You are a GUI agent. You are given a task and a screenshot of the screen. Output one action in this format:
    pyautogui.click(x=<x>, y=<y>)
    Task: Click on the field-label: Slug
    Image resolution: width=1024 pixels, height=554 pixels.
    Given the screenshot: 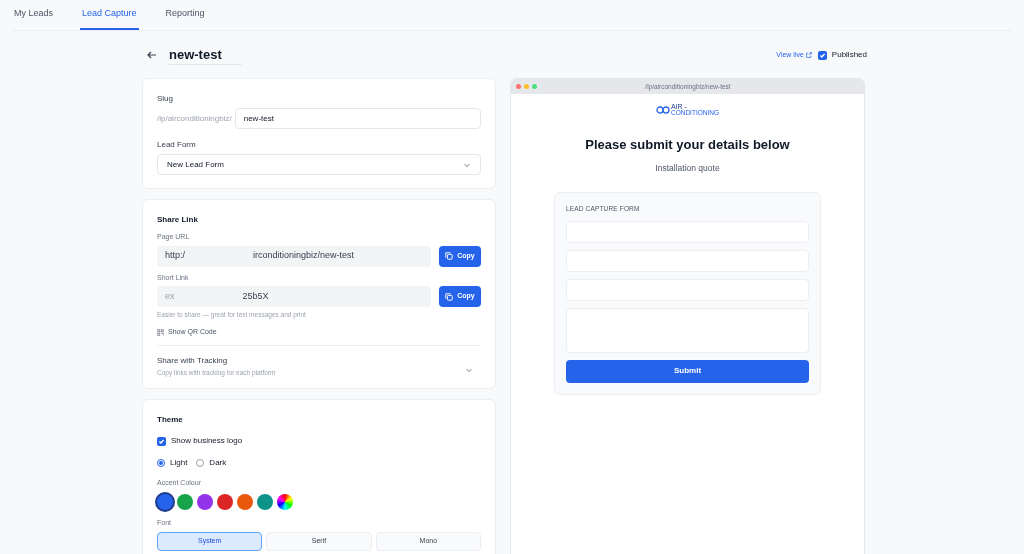 What is the action you would take?
    pyautogui.click(x=165, y=99)
    